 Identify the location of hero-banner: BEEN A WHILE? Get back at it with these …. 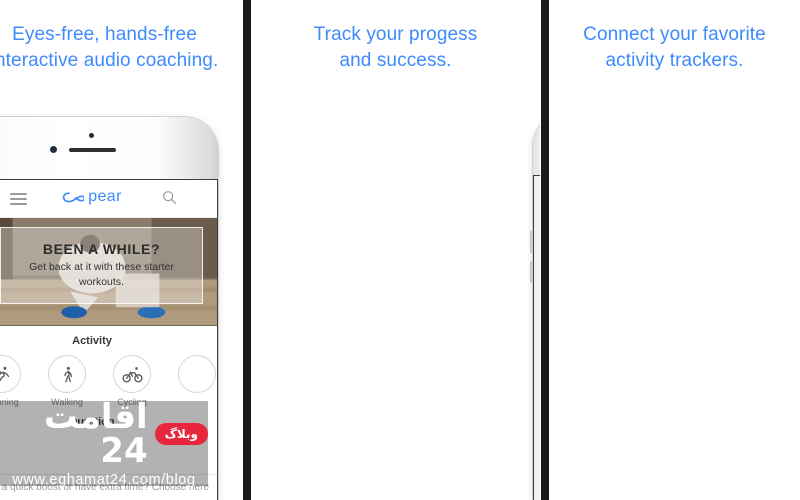
(108, 272).